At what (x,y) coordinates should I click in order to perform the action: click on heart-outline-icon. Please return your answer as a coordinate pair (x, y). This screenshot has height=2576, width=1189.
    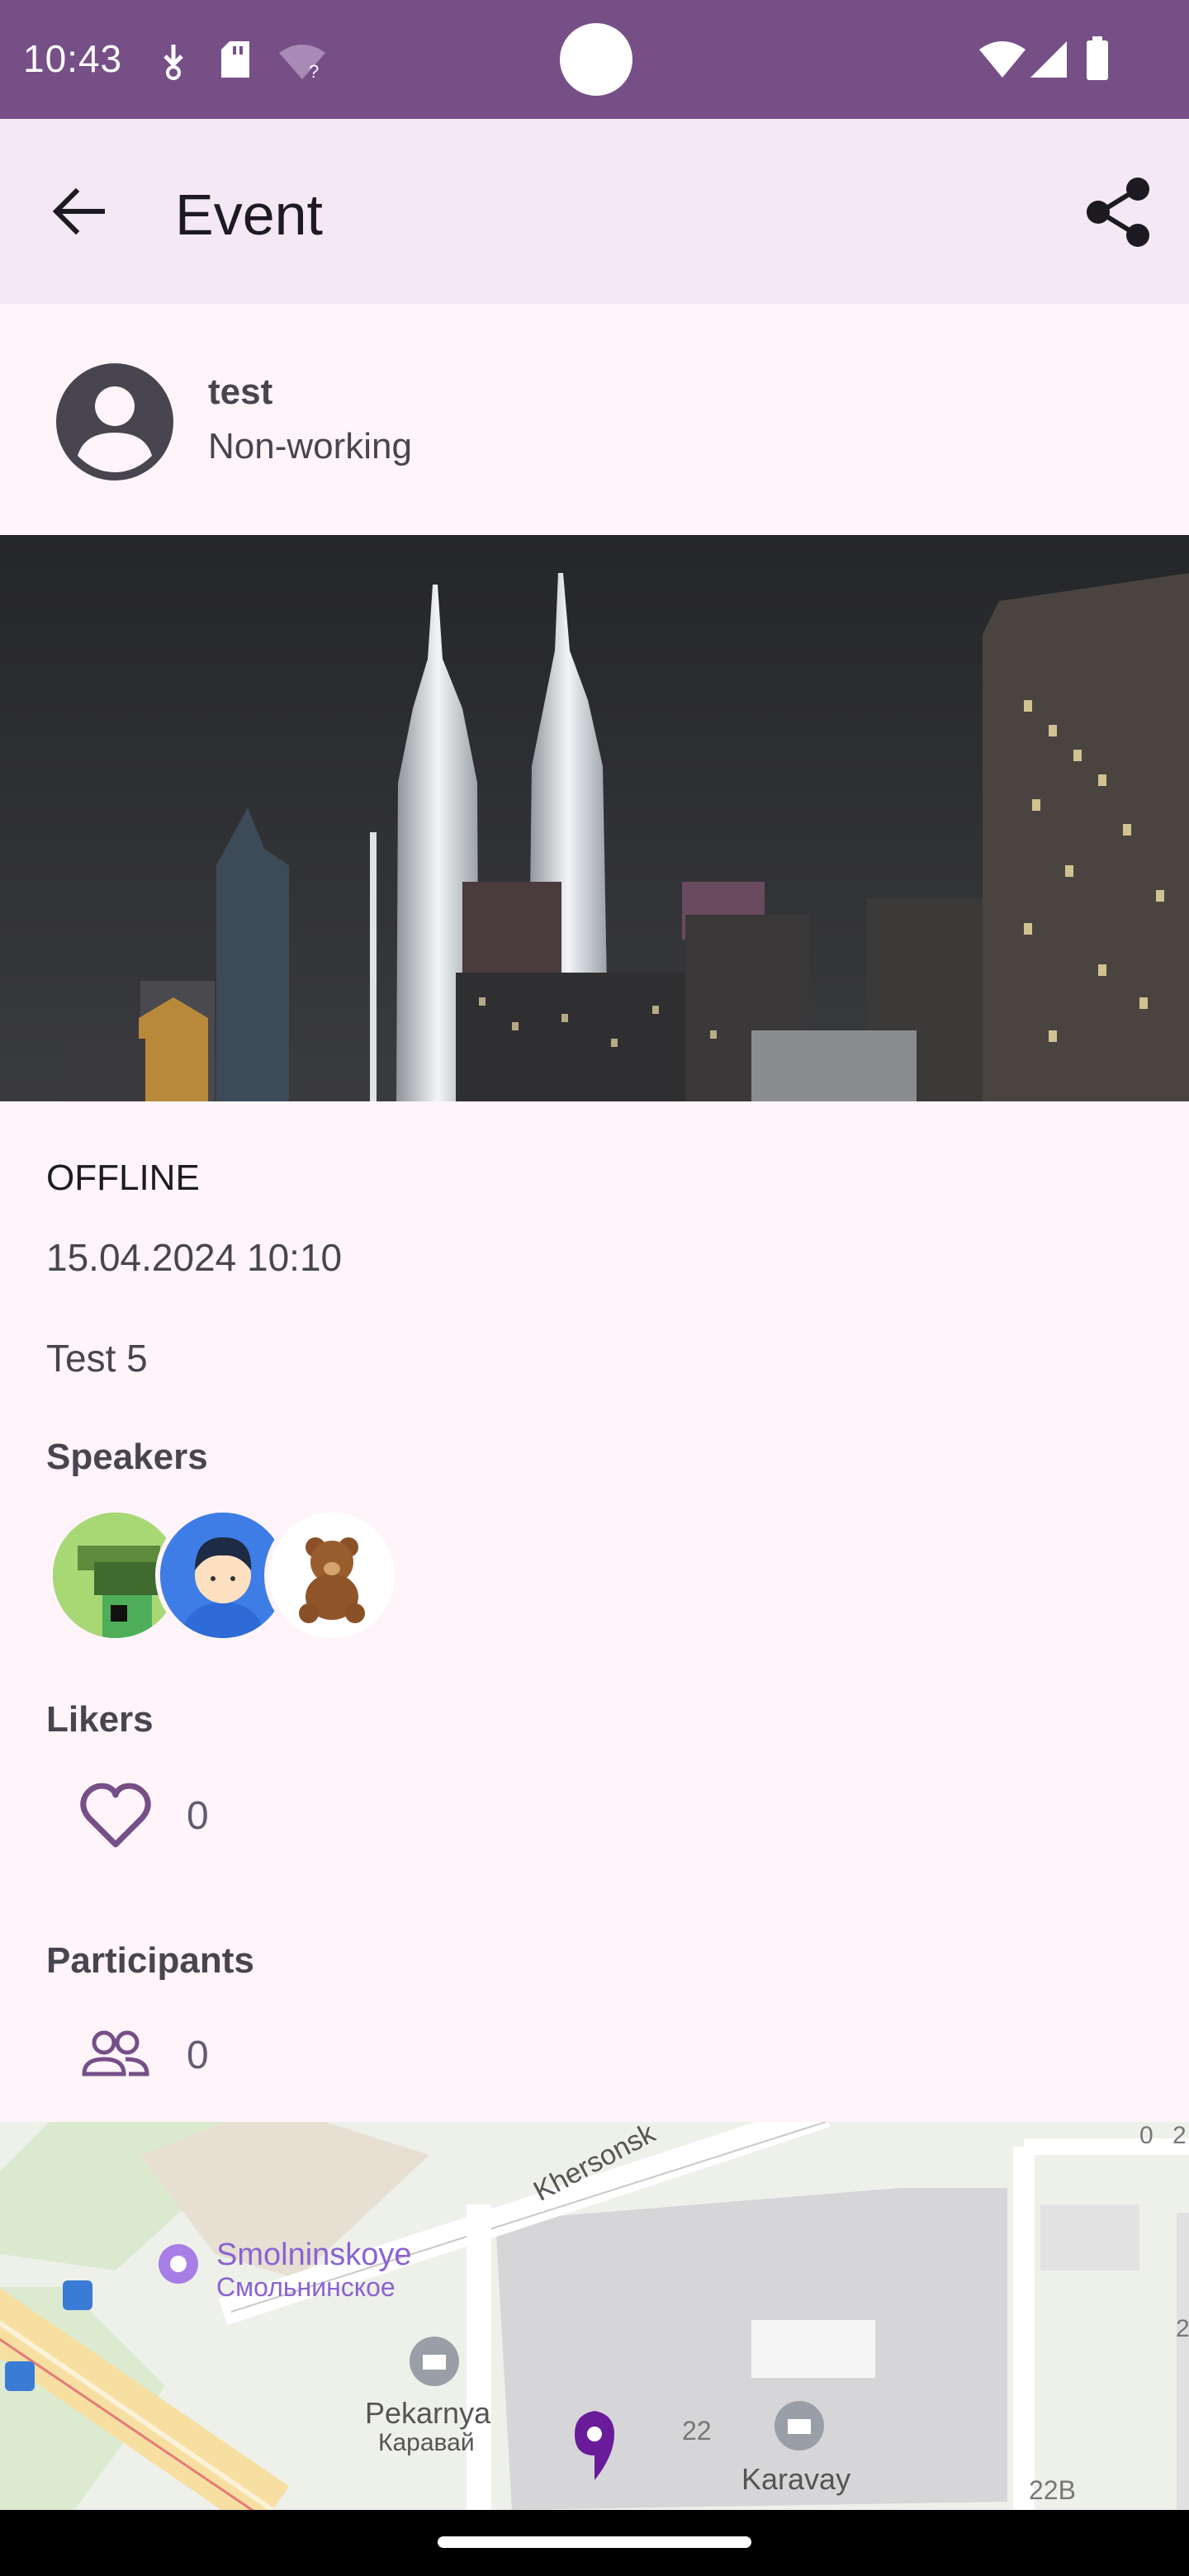
    Looking at the image, I should click on (115, 1815).